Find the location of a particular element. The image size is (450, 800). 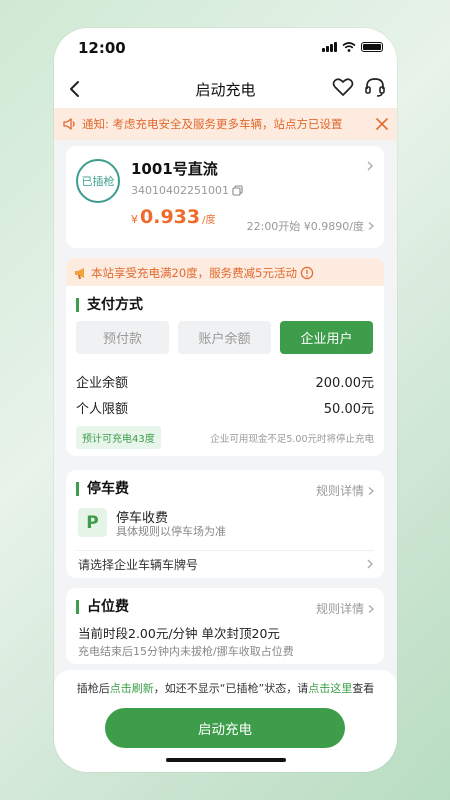

charger-name: 1001号直流 is located at coordinates (174, 169).